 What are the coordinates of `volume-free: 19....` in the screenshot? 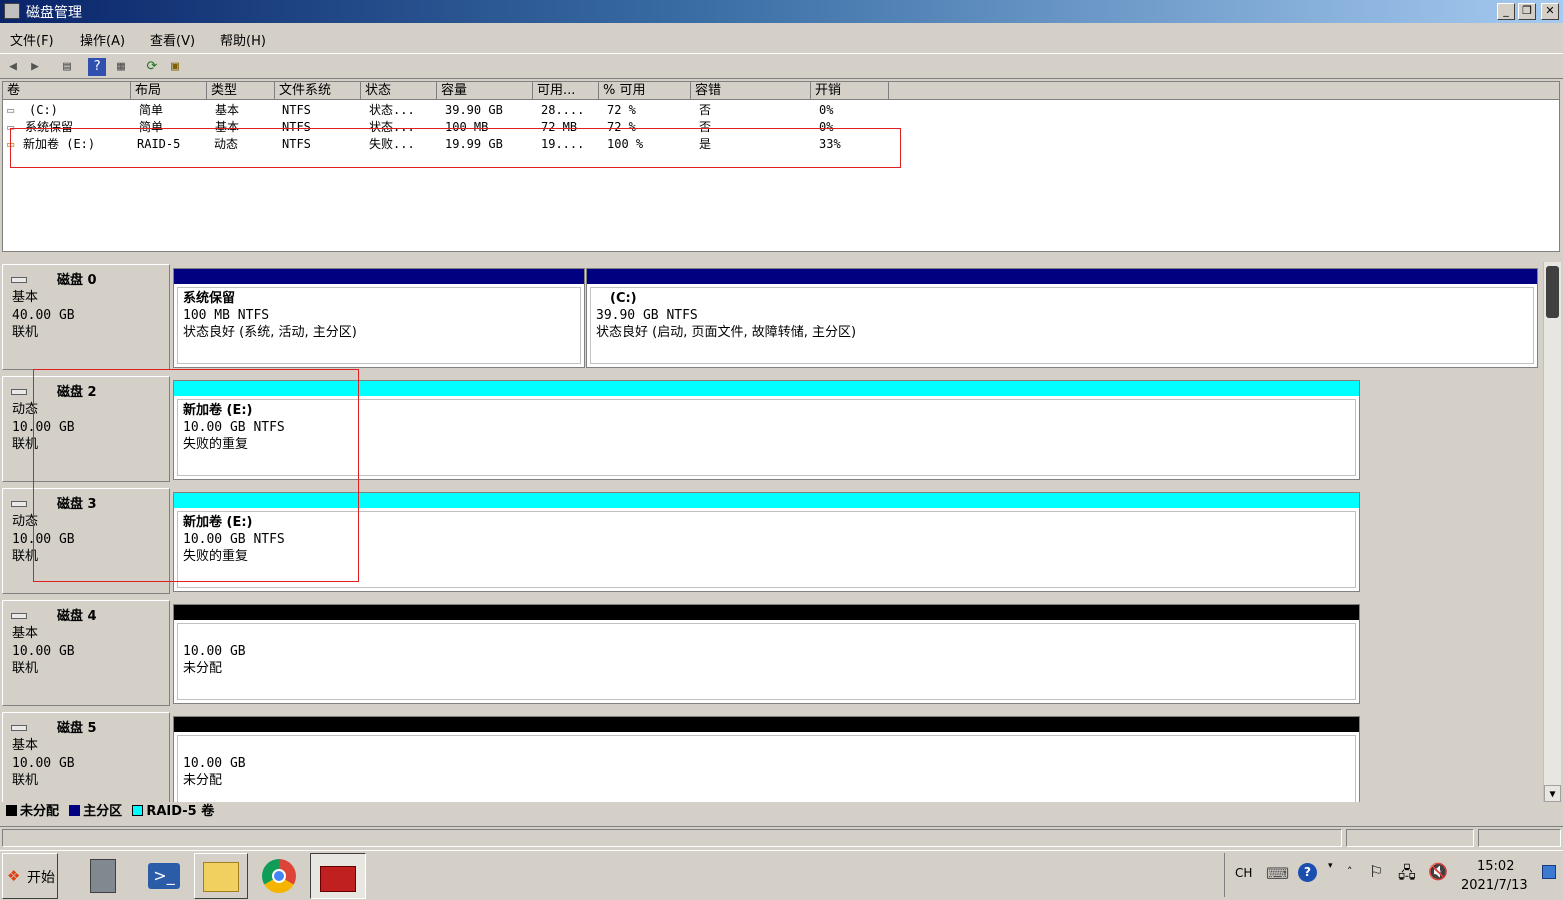 It's located at (563, 144).